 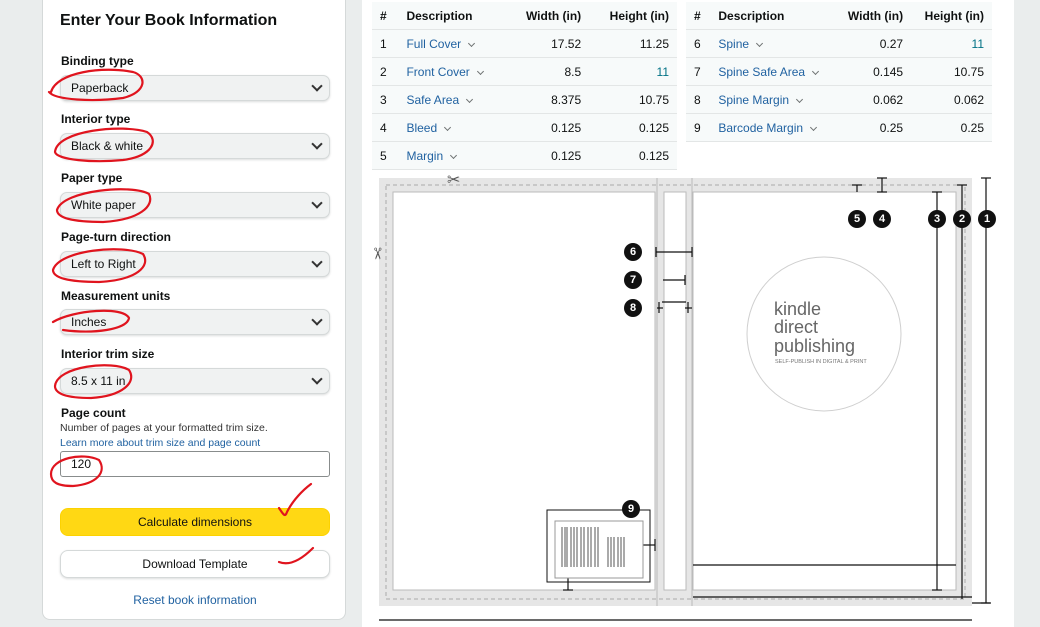 What do you see at coordinates (116, 237) in the screenshot?
I see `page-turn-label: Page-turn direction` at bounding box center [116, 237].